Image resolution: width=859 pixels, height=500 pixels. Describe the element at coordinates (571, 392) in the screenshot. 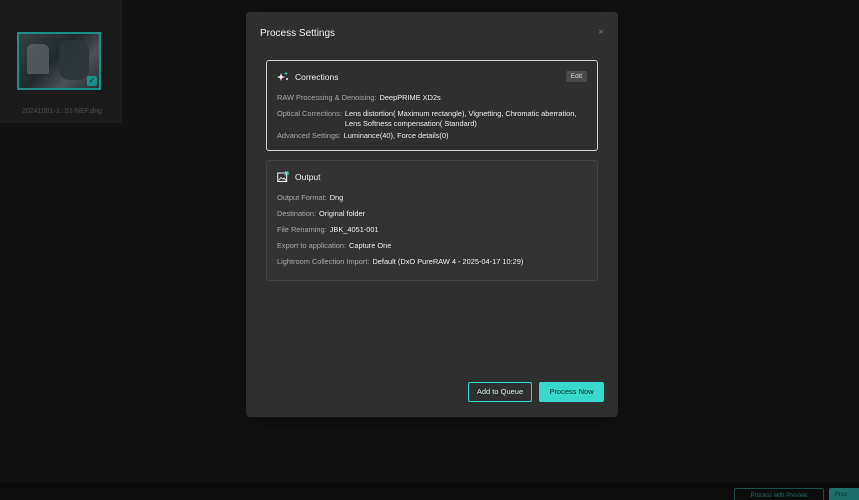

I see `process-now-button: Process Now` at that location.